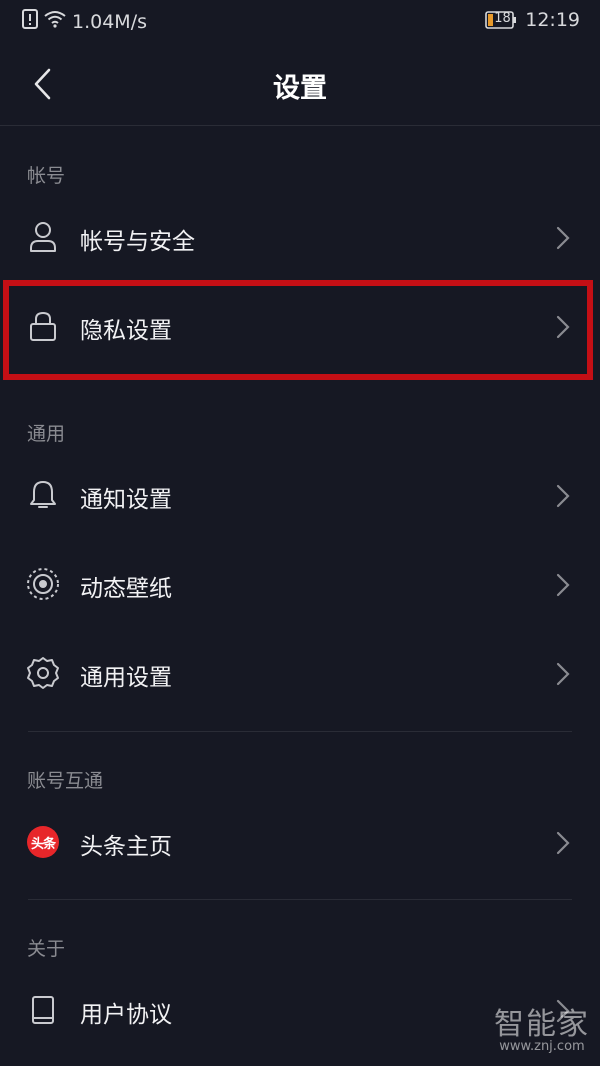  I want to click on battery-icon: 18, so click(501, 20).